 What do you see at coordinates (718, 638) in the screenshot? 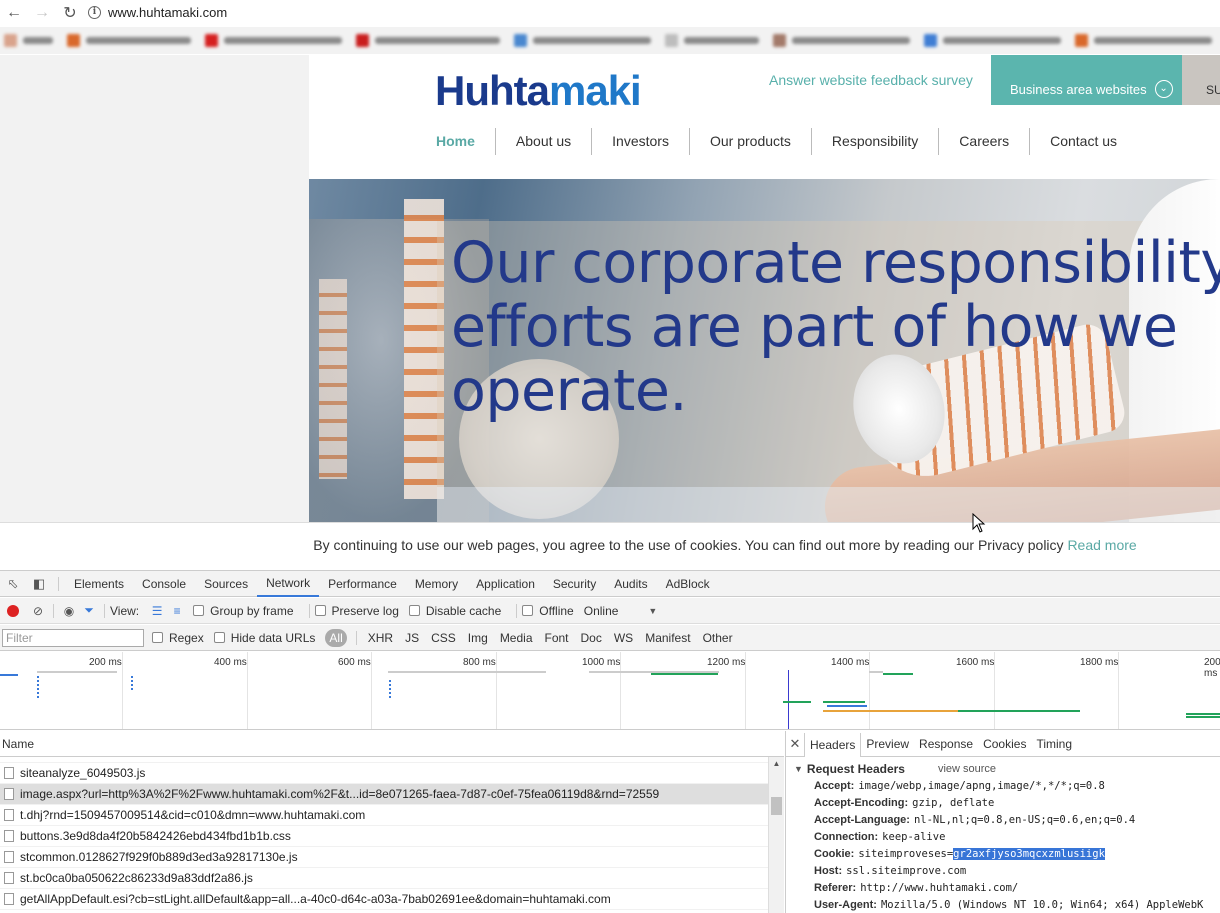
I see `filter-type-other: Other` at bounding box center [718, 638].